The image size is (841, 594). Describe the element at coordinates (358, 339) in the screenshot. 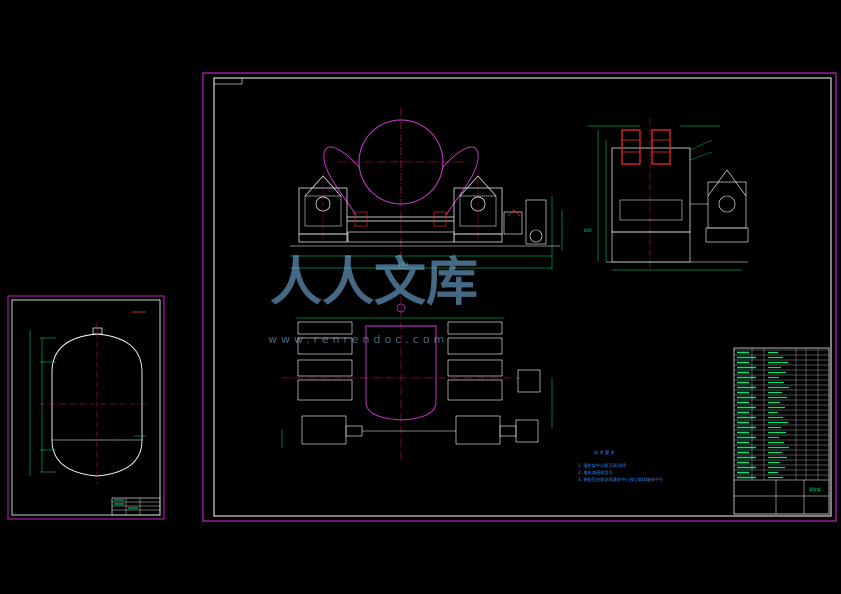

I see `watermark-url: www.renrendoc.com` at that location.